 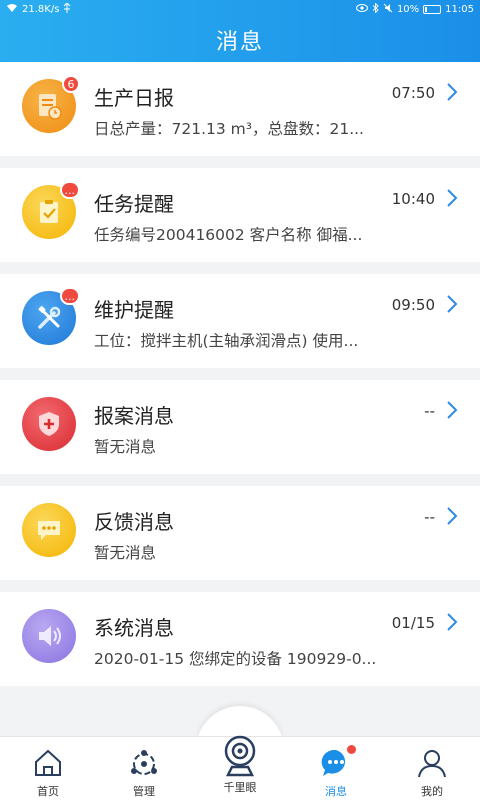 What do you see at coordinates (49, 636) in the screenshot?
I see `speaker-icon` at bounding box center [49, 636].